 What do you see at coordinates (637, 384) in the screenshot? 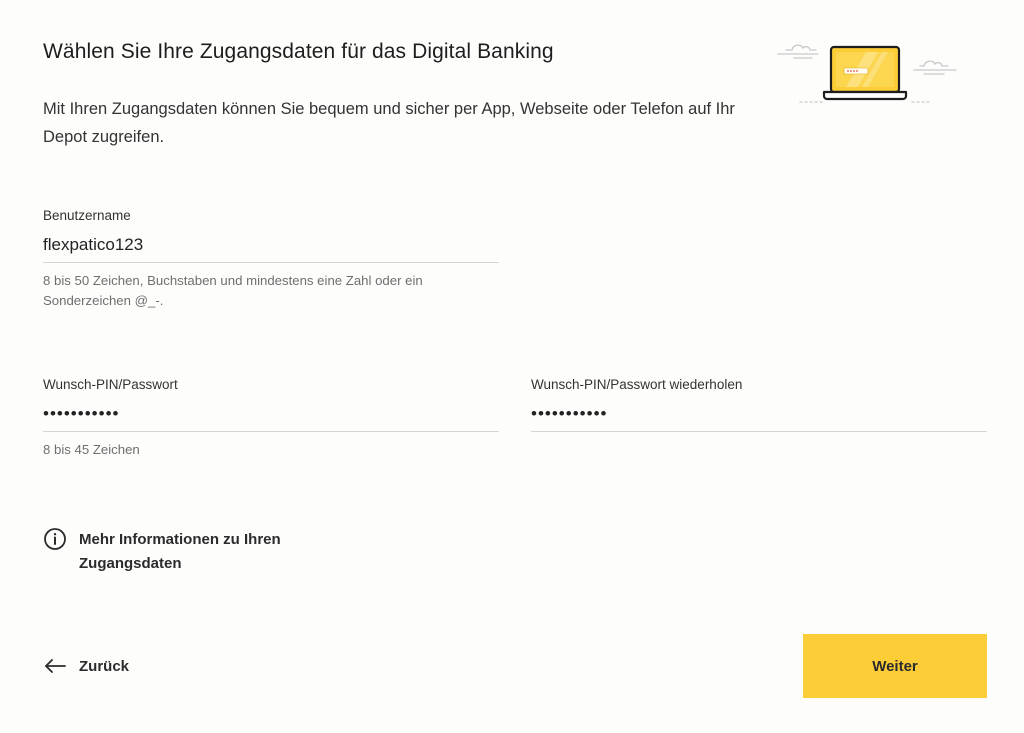
I see `password-repeat-label: Wunsch-PIN/Passwort wiederholen` at bounding box center [637, 384].